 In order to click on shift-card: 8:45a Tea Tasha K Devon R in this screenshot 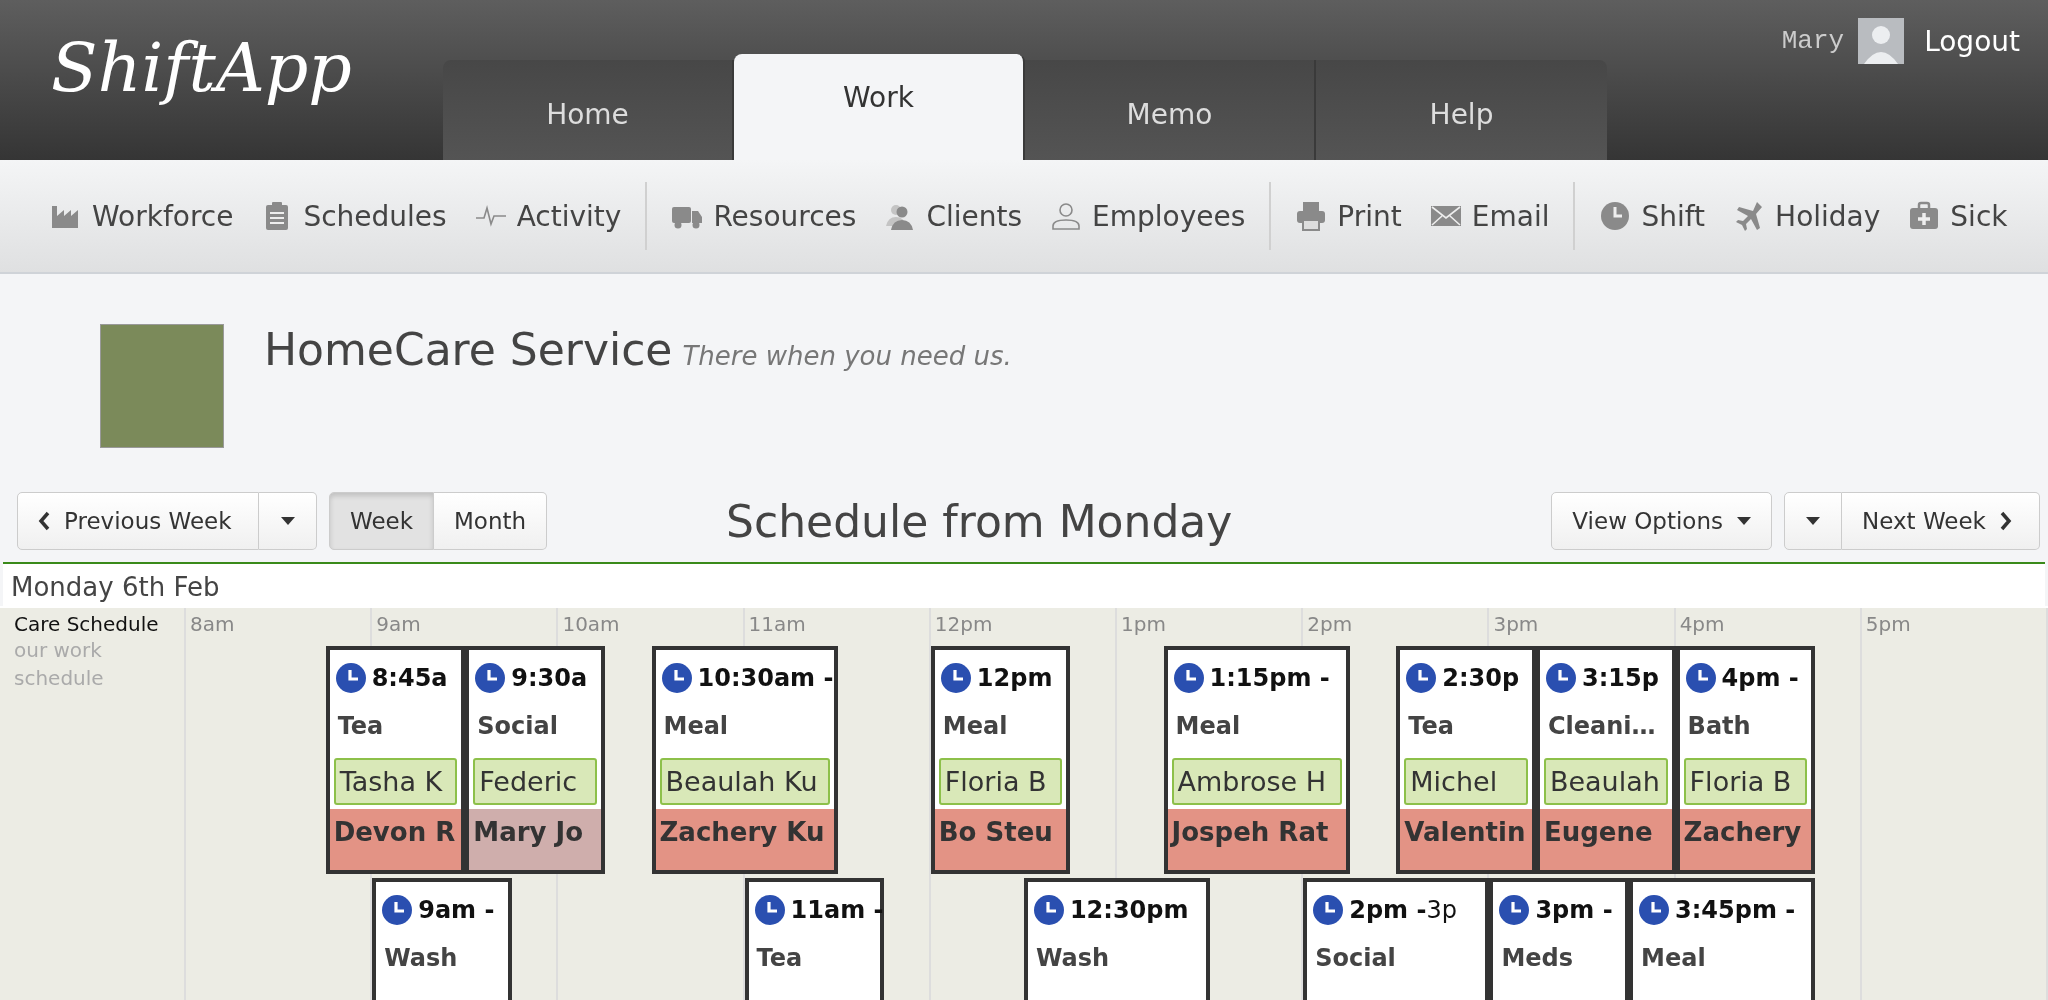, I will do `click(395, 760)`.